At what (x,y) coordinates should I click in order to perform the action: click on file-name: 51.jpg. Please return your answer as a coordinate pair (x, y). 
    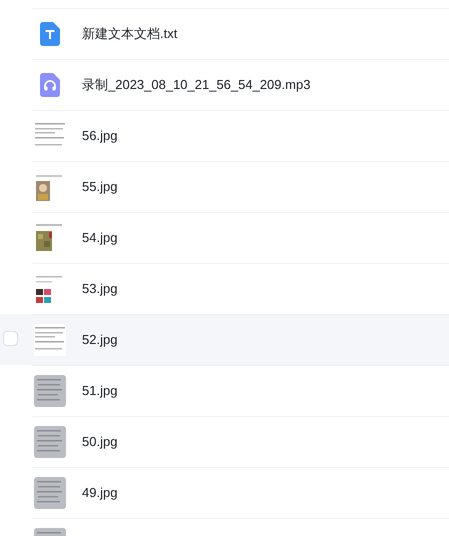
    Looking at the image, I should click on (100, 390).